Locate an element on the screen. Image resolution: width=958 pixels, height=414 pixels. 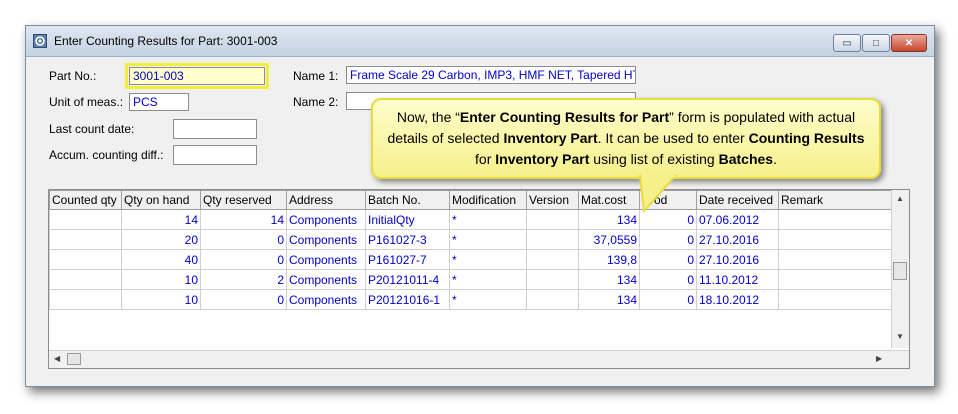
scroll-up-icon: ▲ is located at coordinates (900, 198).